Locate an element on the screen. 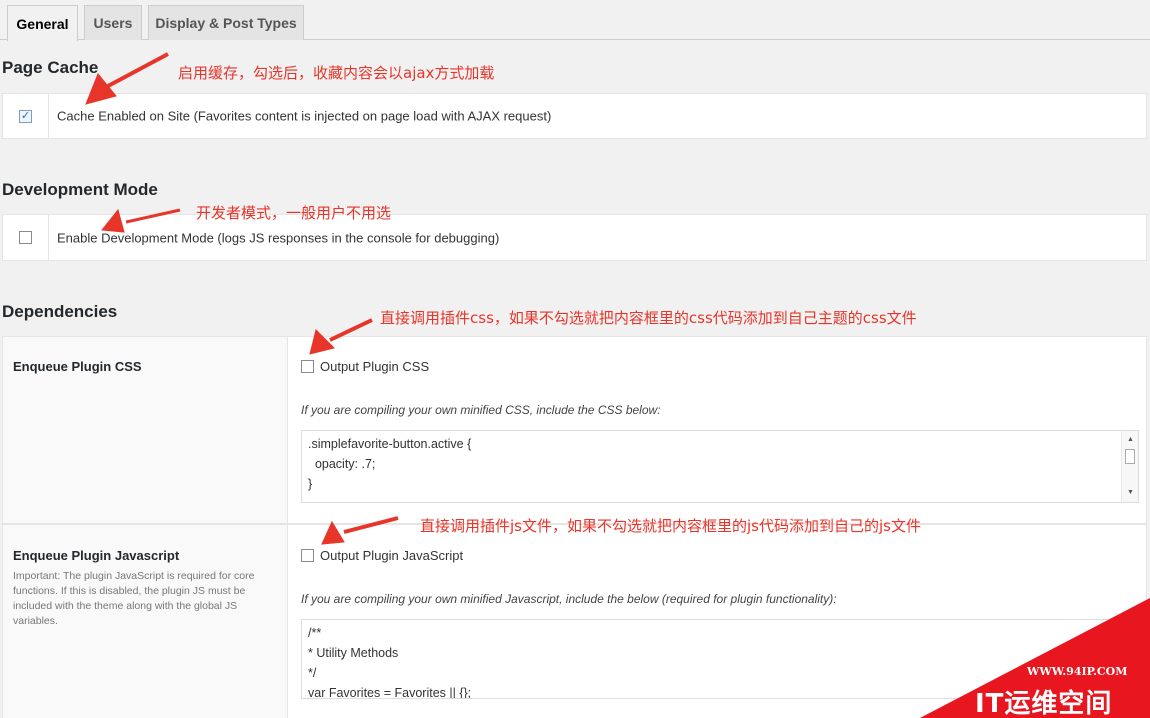 The width and height of the screenshot is (1150, 718). css-dependency-label-cell: Enqueue Plugin CSS is located at coordinates (145, 430).